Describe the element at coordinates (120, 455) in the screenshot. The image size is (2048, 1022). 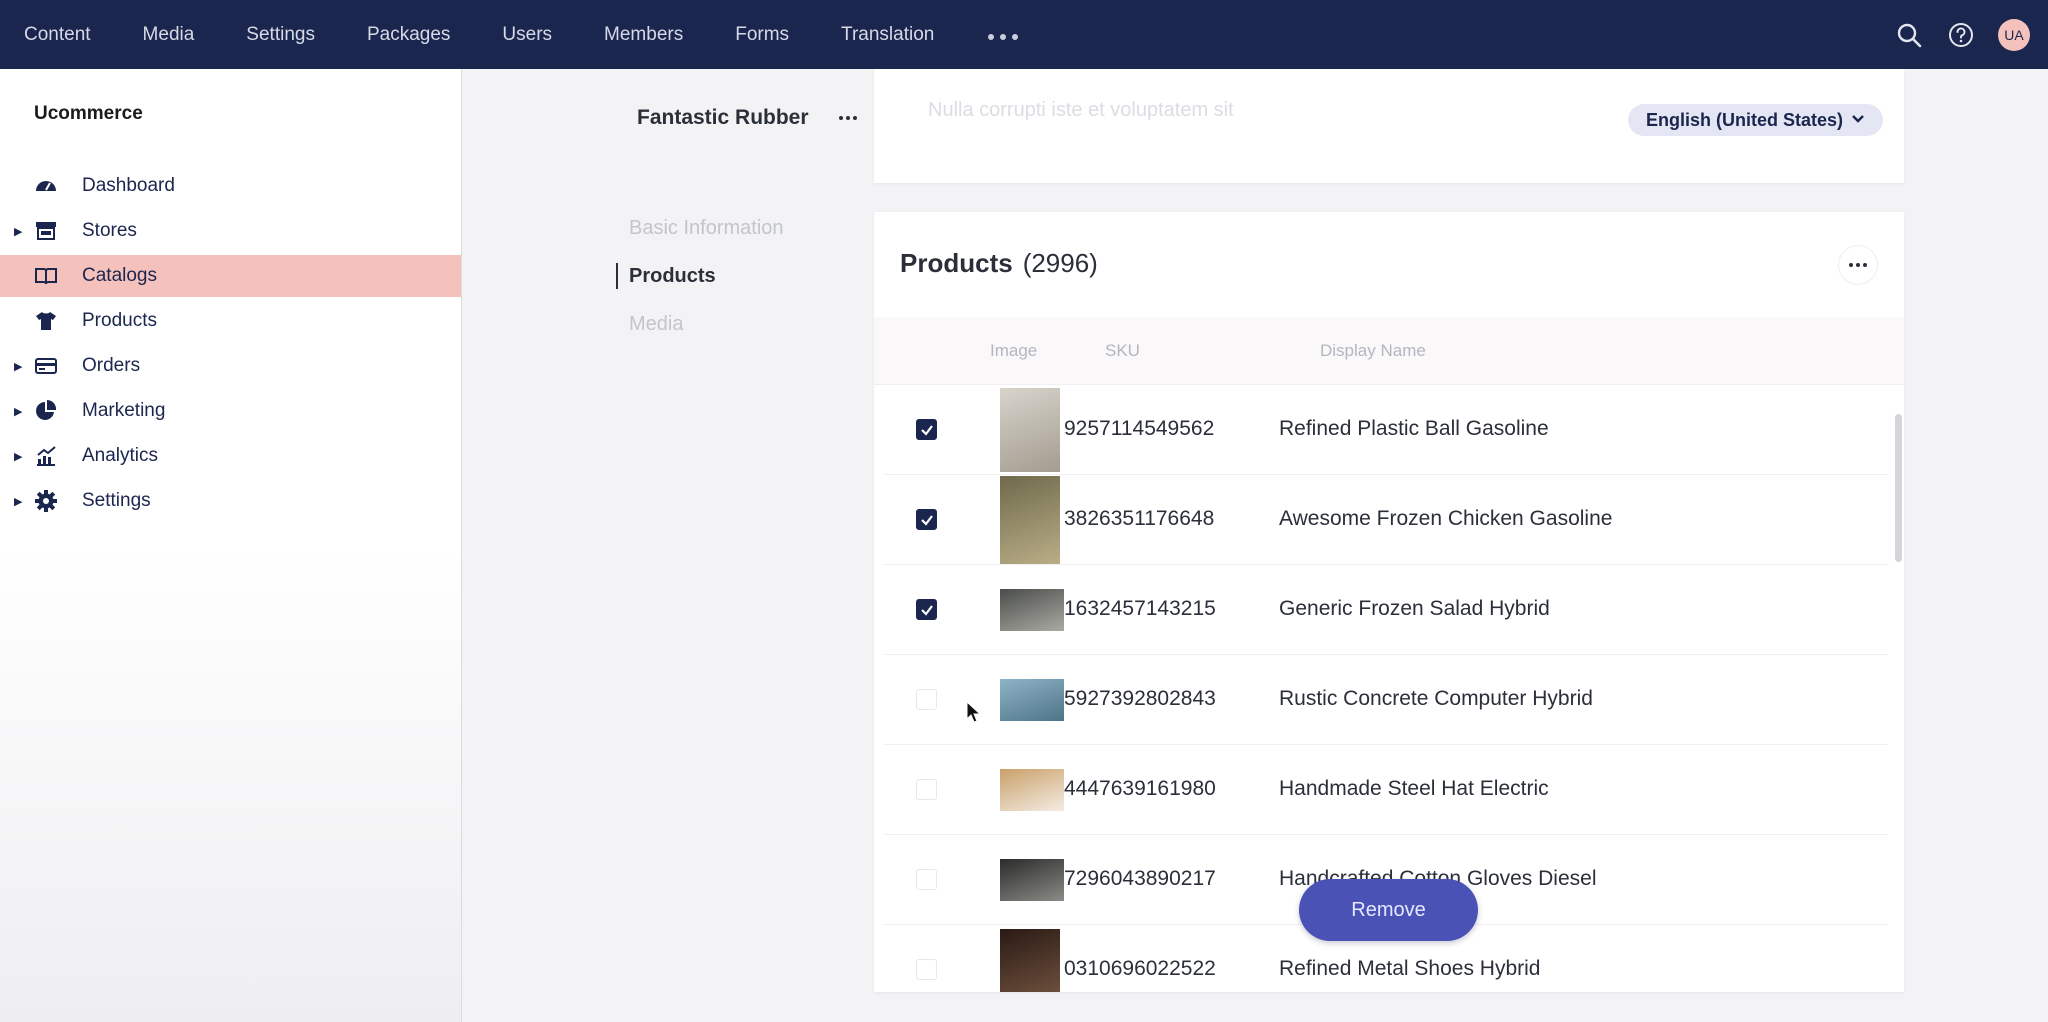
I see `sidebar-item-label: Analytics` at that location.